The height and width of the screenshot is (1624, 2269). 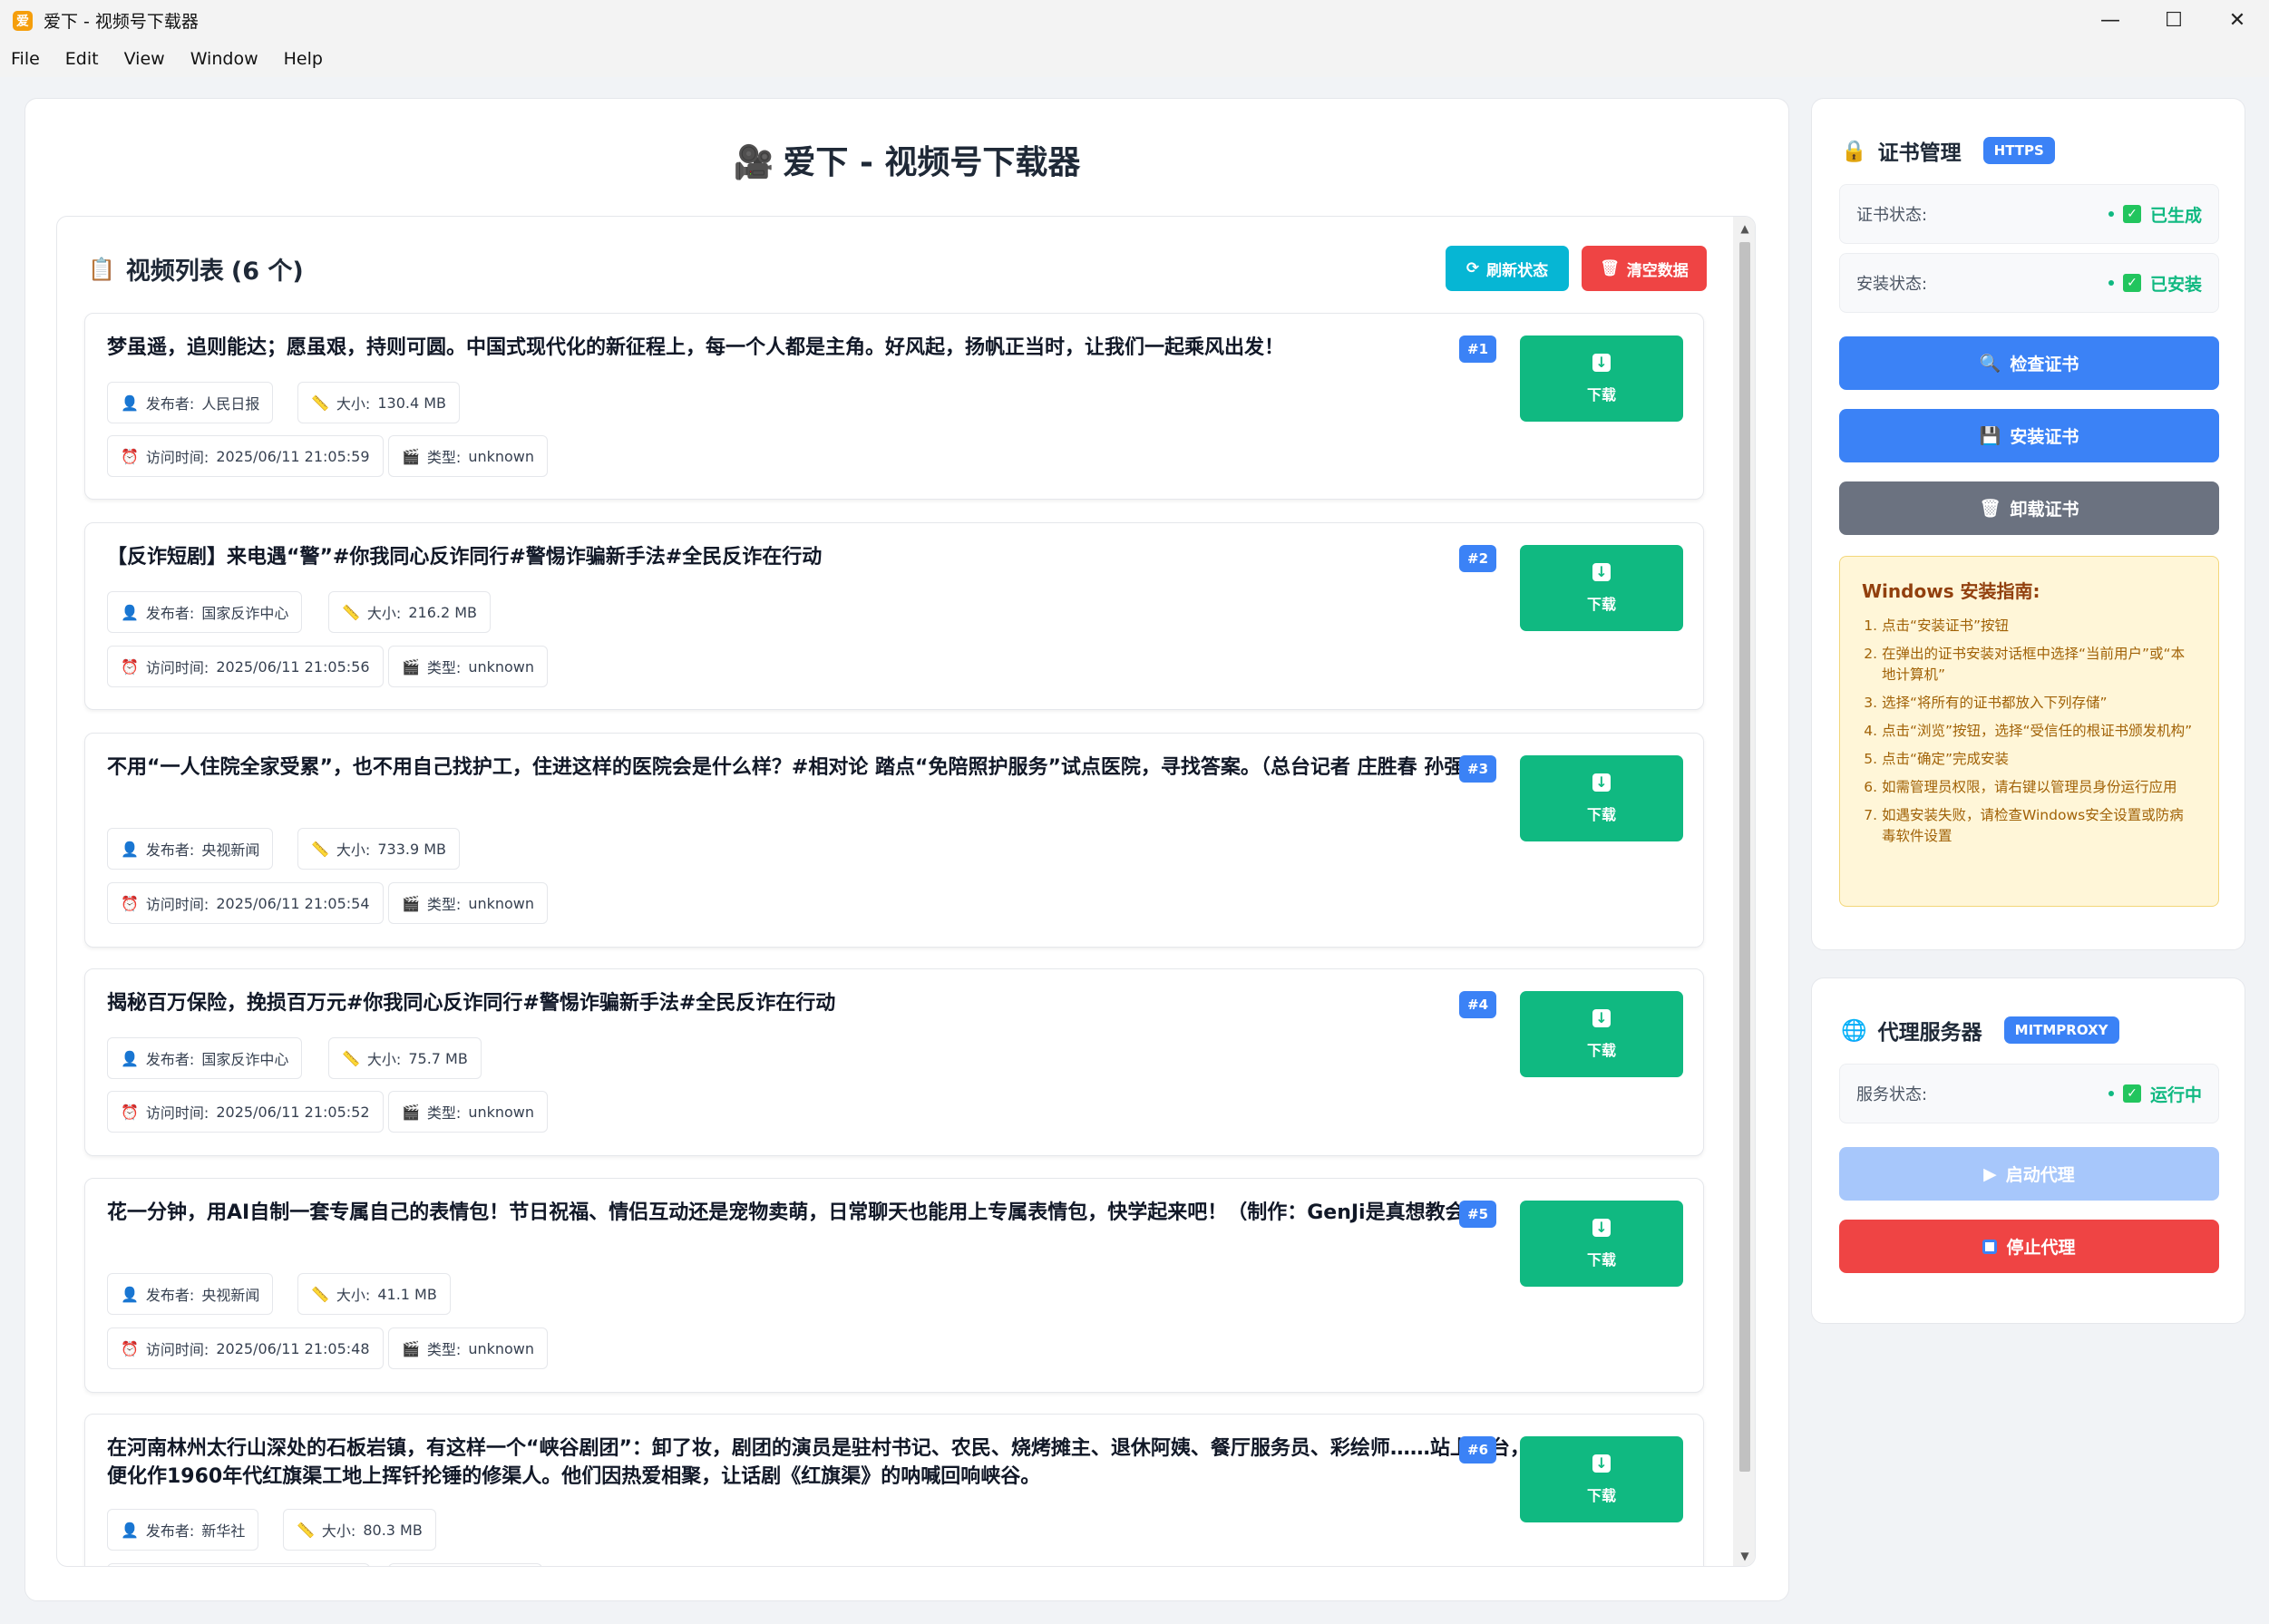 I want to click on publisher-tag: 👤 发布者: 央视新闻, so click(x=190, y=849).